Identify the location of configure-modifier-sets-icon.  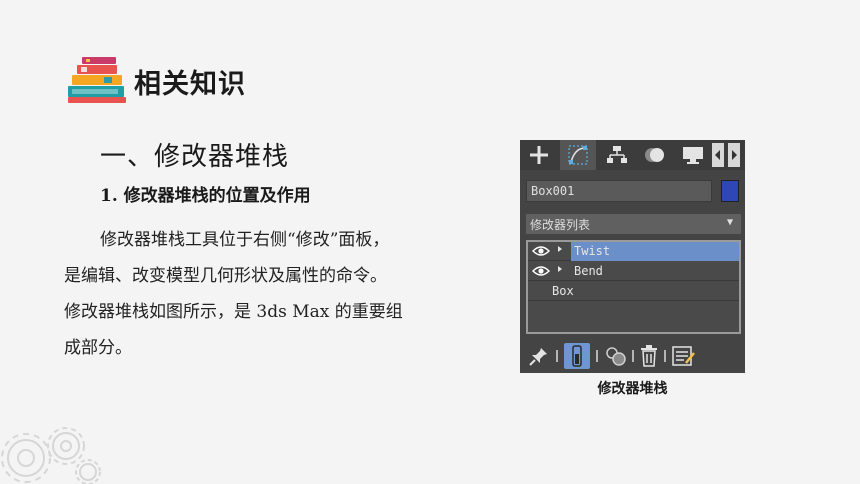
(683, 356).